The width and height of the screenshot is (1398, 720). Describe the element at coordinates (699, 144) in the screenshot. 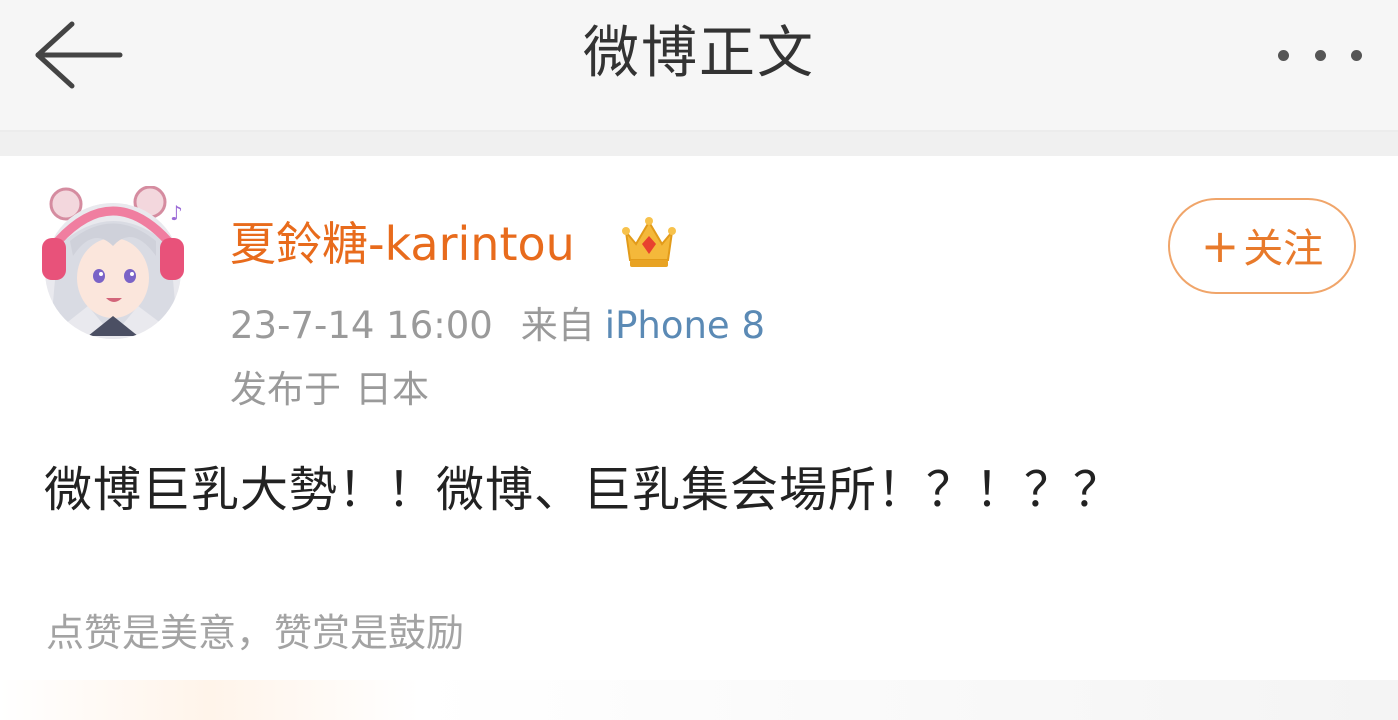

I see `section-divider` at that location.